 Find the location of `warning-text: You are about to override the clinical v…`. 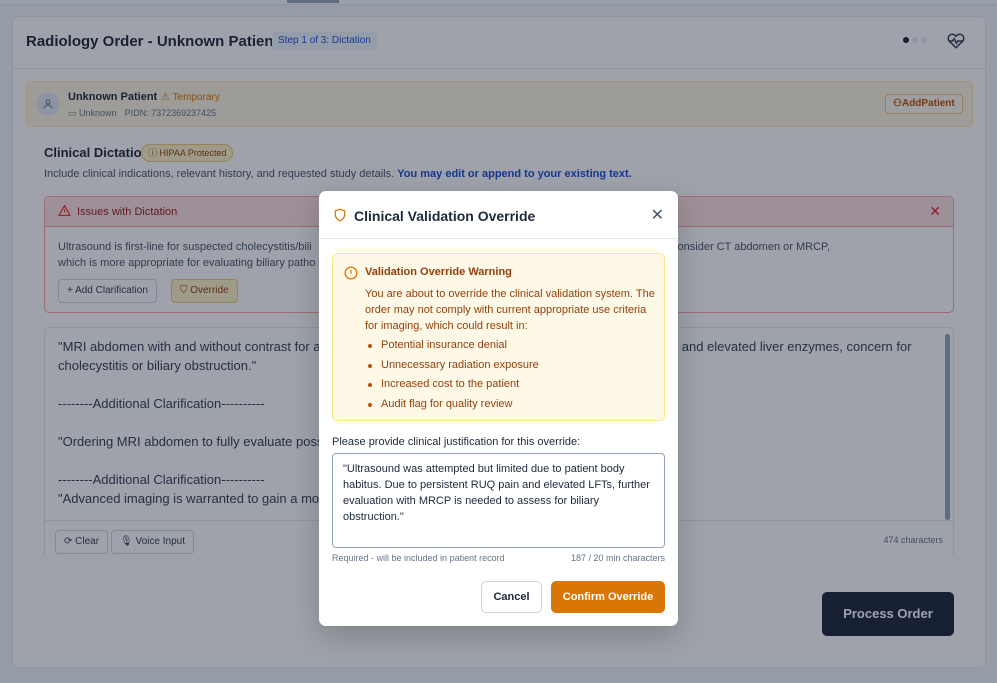

warning-text: You are about to override the clinical v… is located at coordinates (510, 310).